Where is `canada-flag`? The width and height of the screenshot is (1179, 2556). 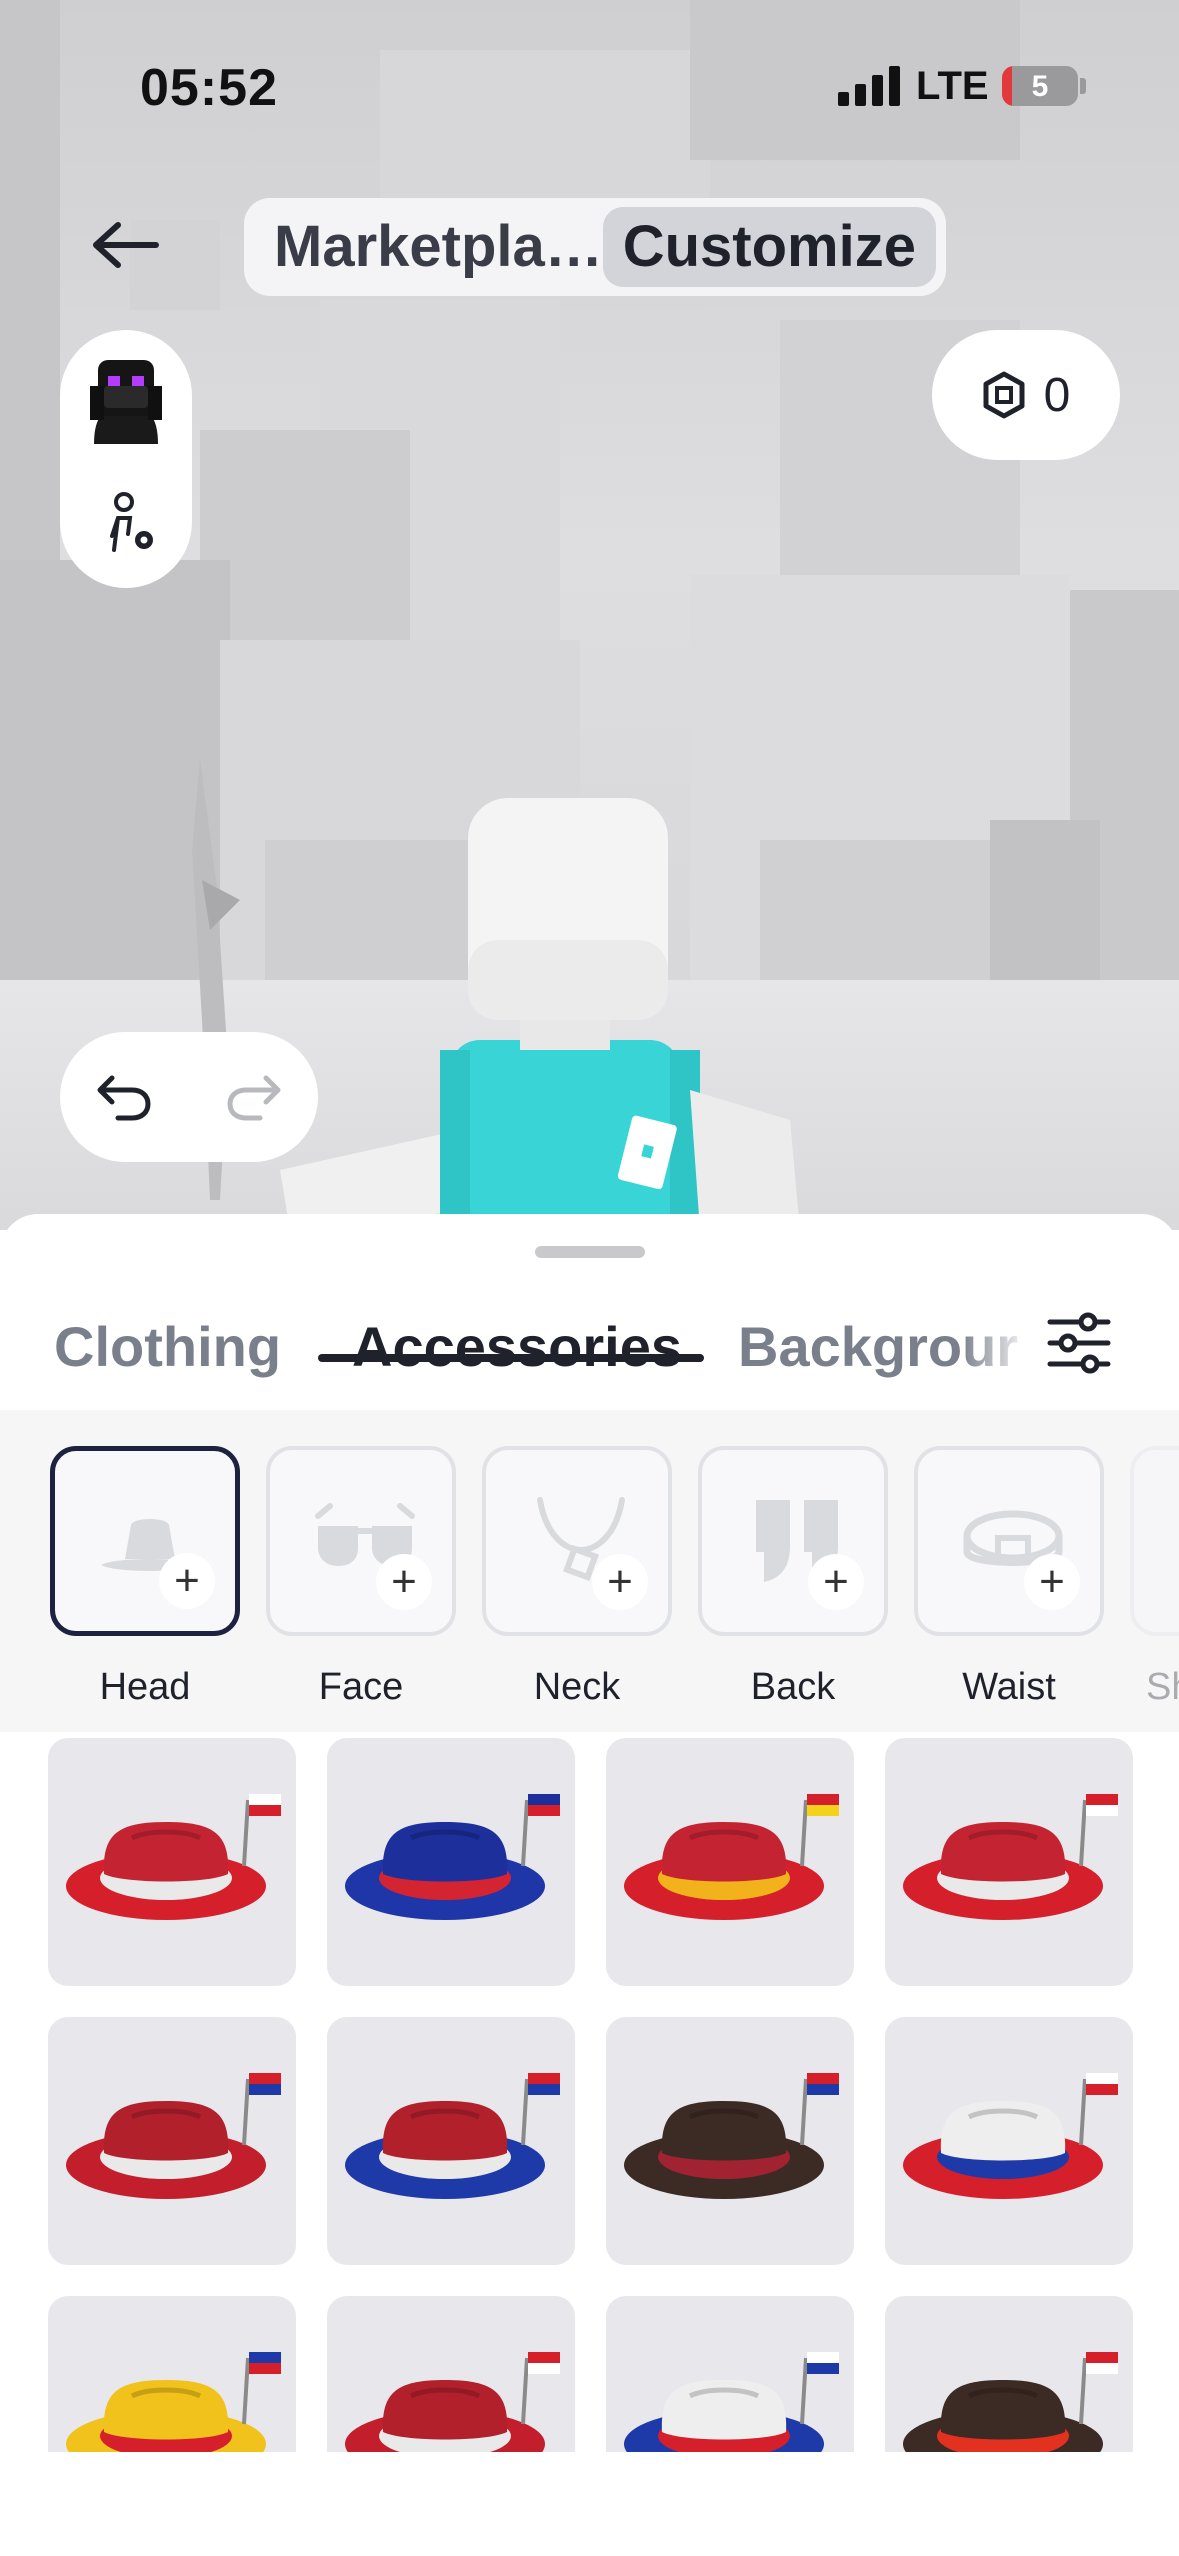 canada-flag is located at coordinates (1102, 2363).